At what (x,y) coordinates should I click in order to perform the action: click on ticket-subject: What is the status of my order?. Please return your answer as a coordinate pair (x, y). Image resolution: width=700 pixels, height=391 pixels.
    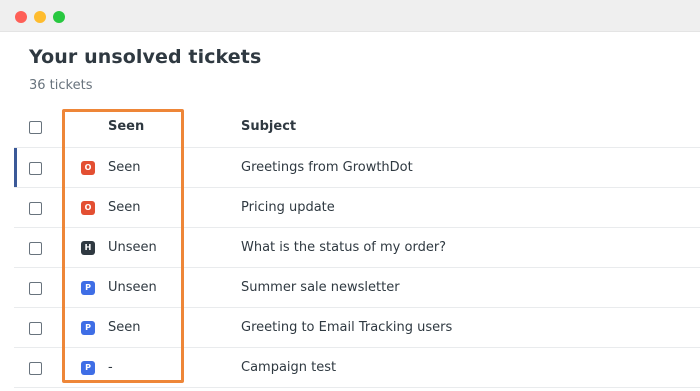
    Looking at the image, I should click on (343, 247).